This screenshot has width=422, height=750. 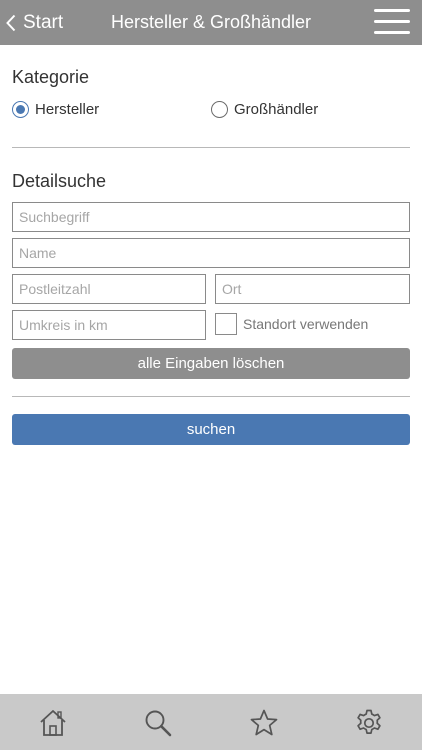 I want to click on radio-hersteller: Hersteller, so click(x=55, y=109).